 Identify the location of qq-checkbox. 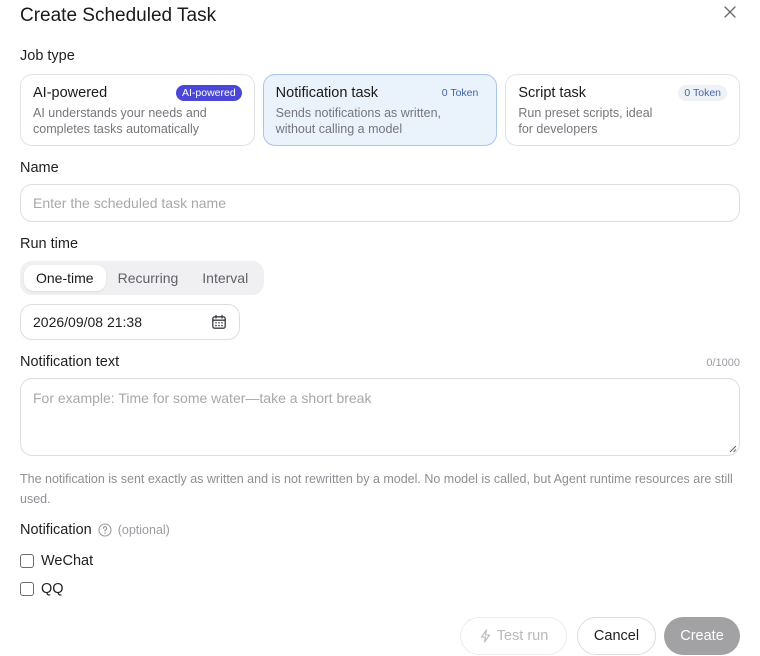
(27, 589).